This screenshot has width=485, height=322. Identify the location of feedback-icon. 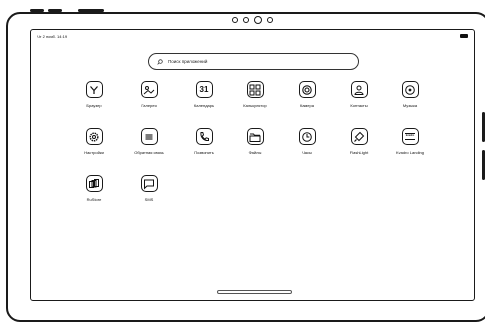
(149, 136).